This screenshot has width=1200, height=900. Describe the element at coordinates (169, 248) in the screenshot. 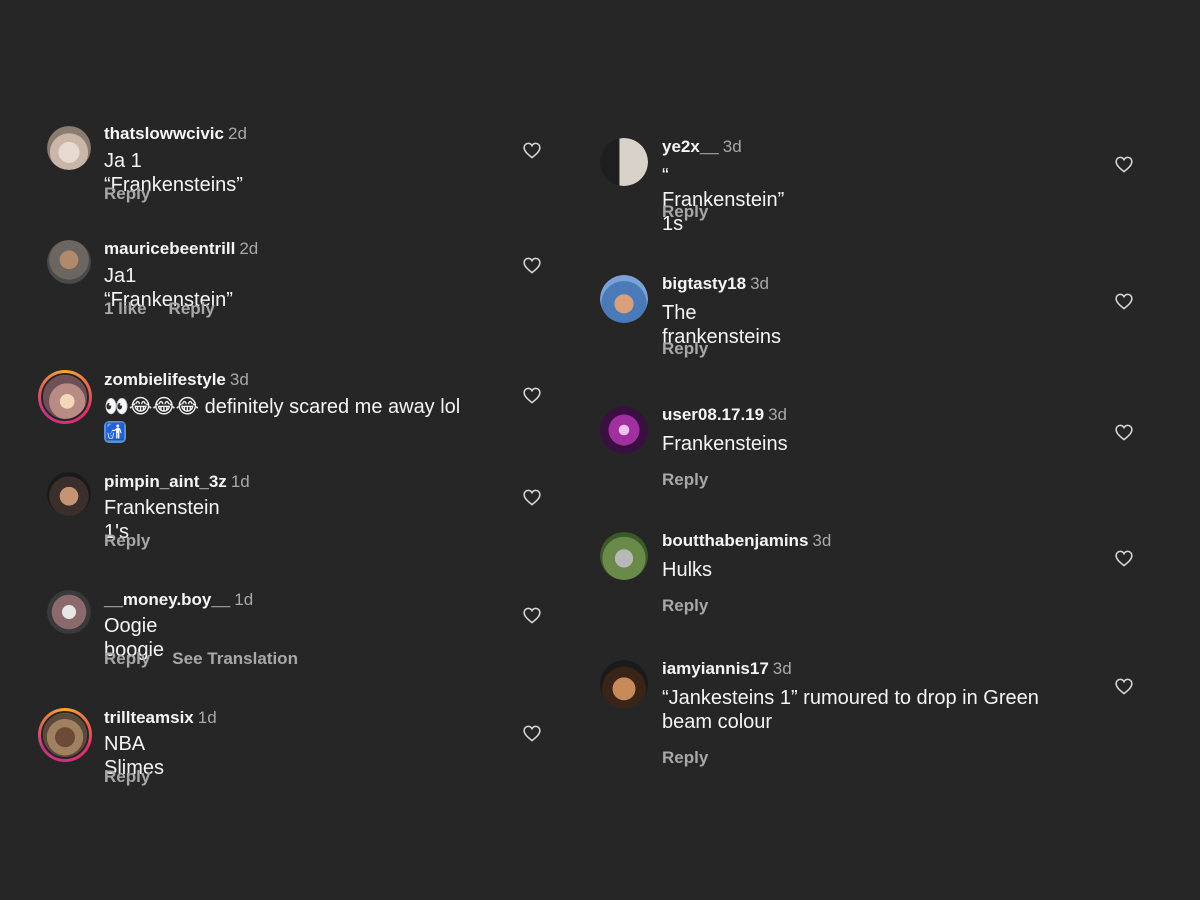

I see `username: mauricebeentrill` at that location.